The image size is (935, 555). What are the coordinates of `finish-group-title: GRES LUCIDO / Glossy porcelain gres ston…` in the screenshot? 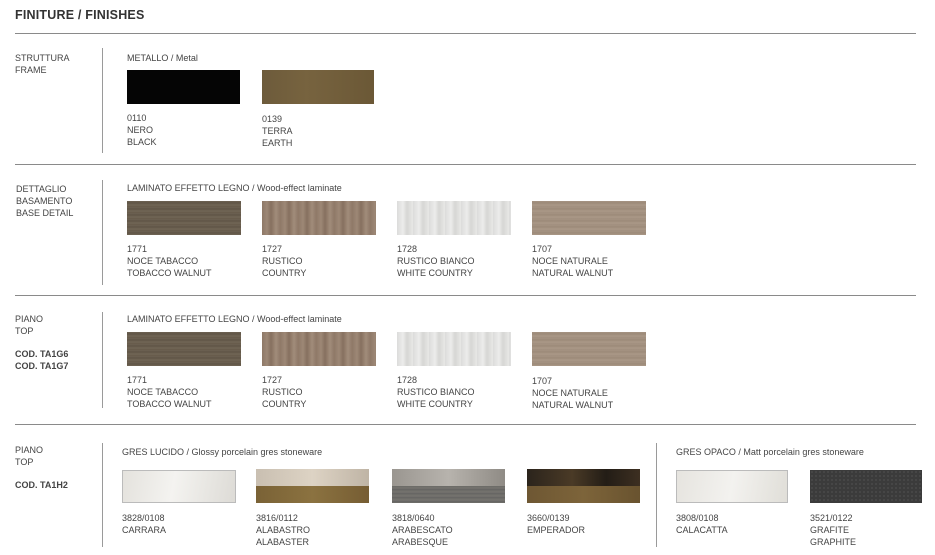 It's located at (222, 452).